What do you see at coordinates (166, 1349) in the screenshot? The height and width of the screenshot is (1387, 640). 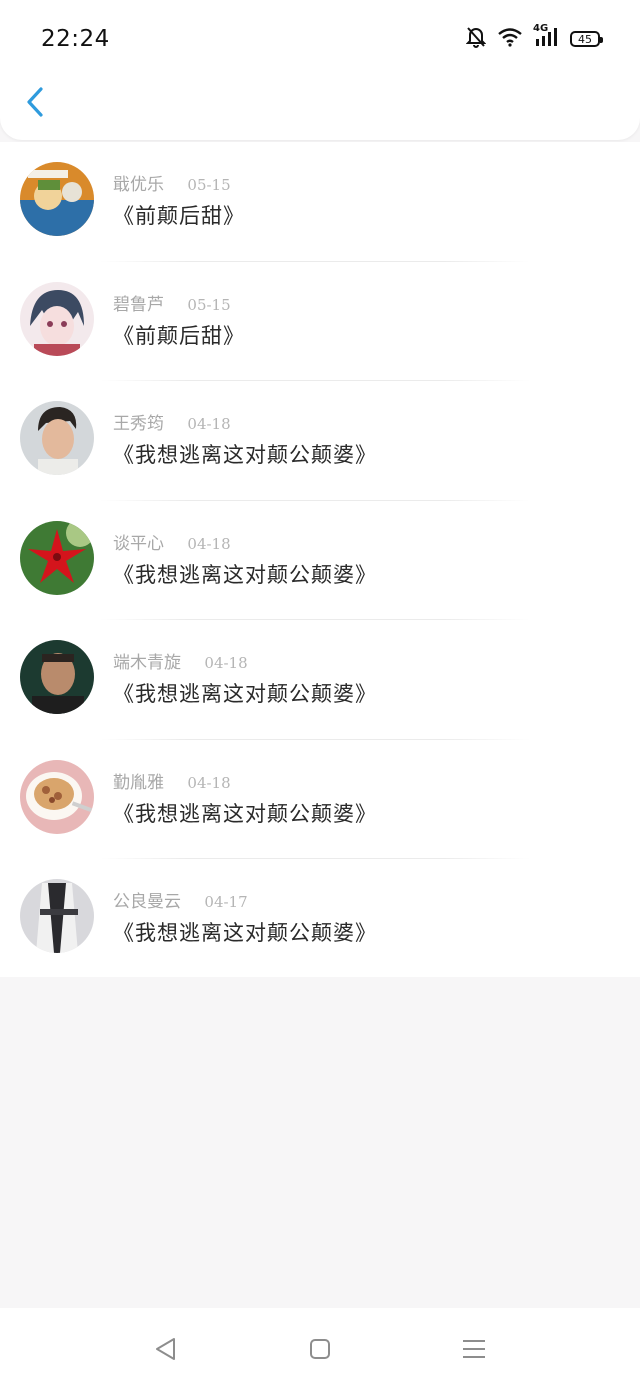 I see `back-triangle-icon` at bounding box center [166, 1349].